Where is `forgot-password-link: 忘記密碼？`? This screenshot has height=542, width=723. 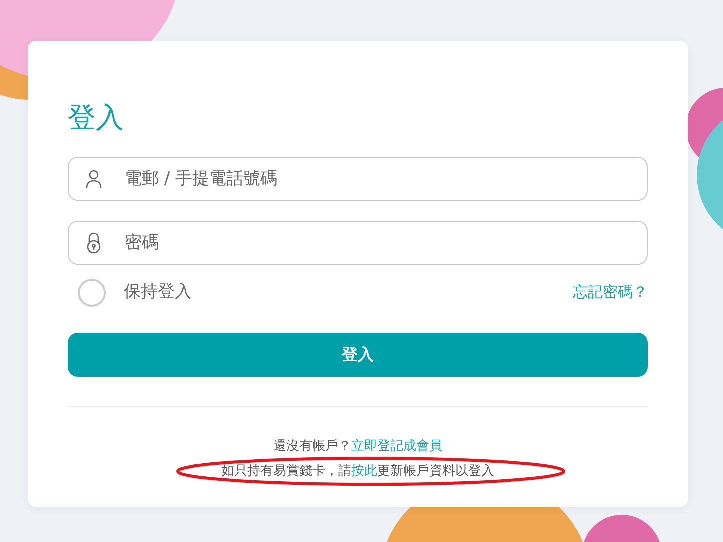
forgot-password-link: 忘記密碼？ is located at coordinates (610, 292).